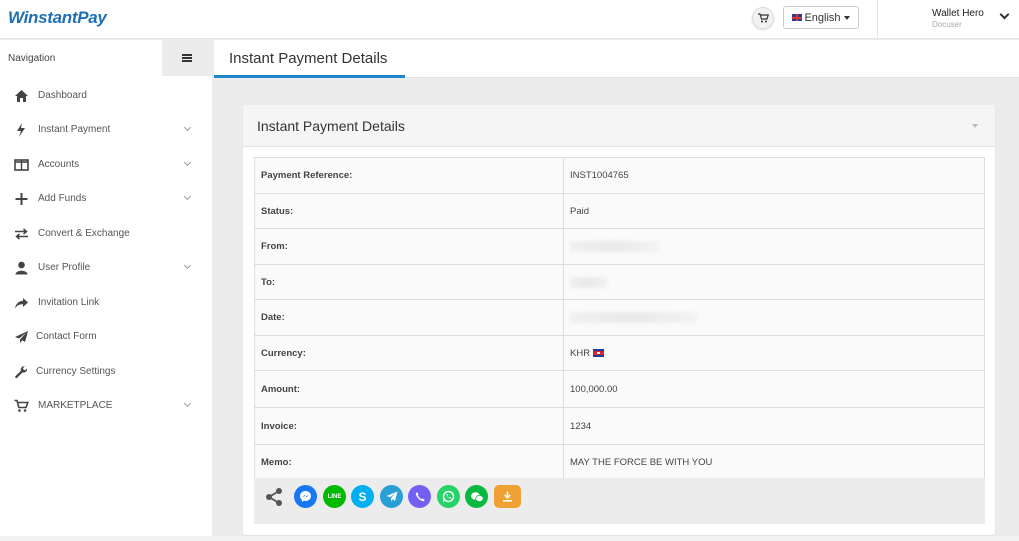  I want to click on user-role: Docuser, so click(947, 24).